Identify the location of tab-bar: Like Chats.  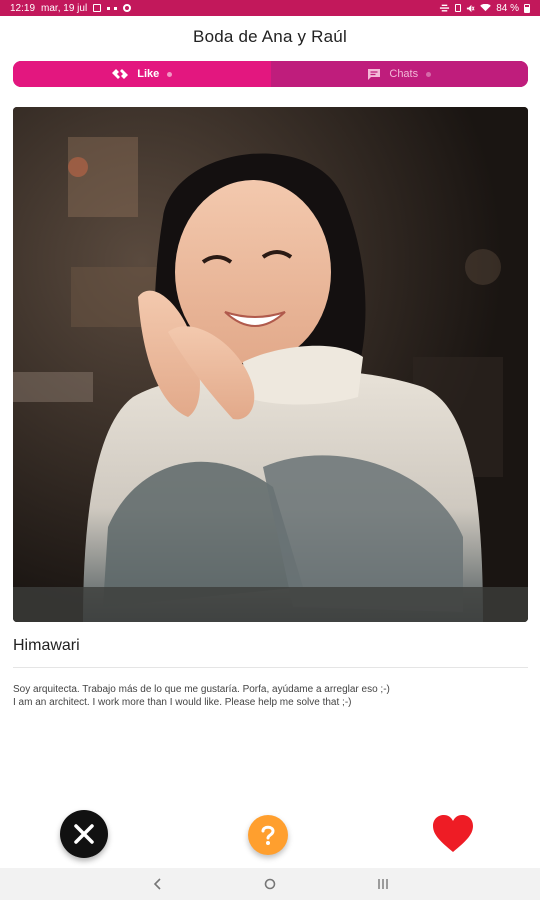
(270, 74).